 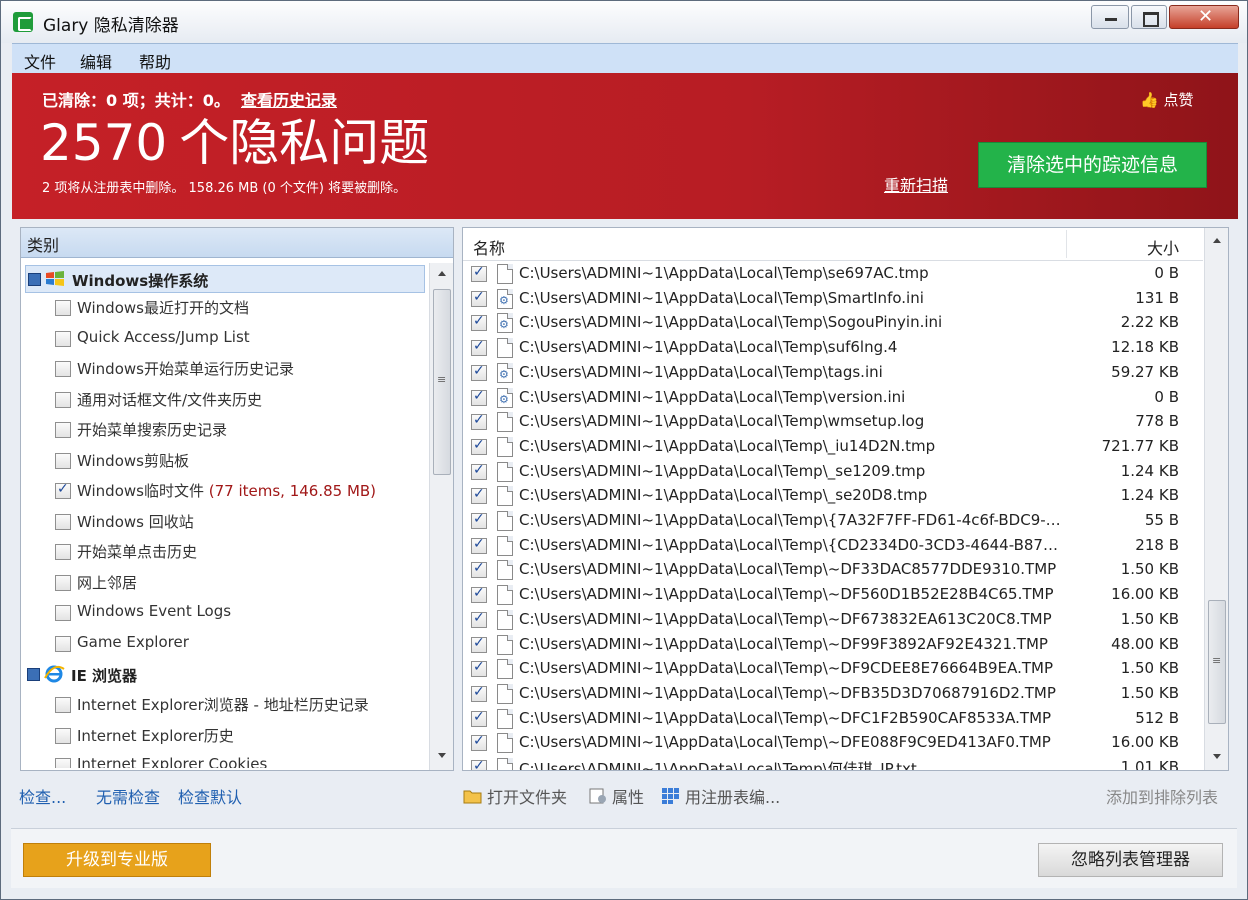 I want to click on category-scrollbar: ≡, so click(x=441, y=516).